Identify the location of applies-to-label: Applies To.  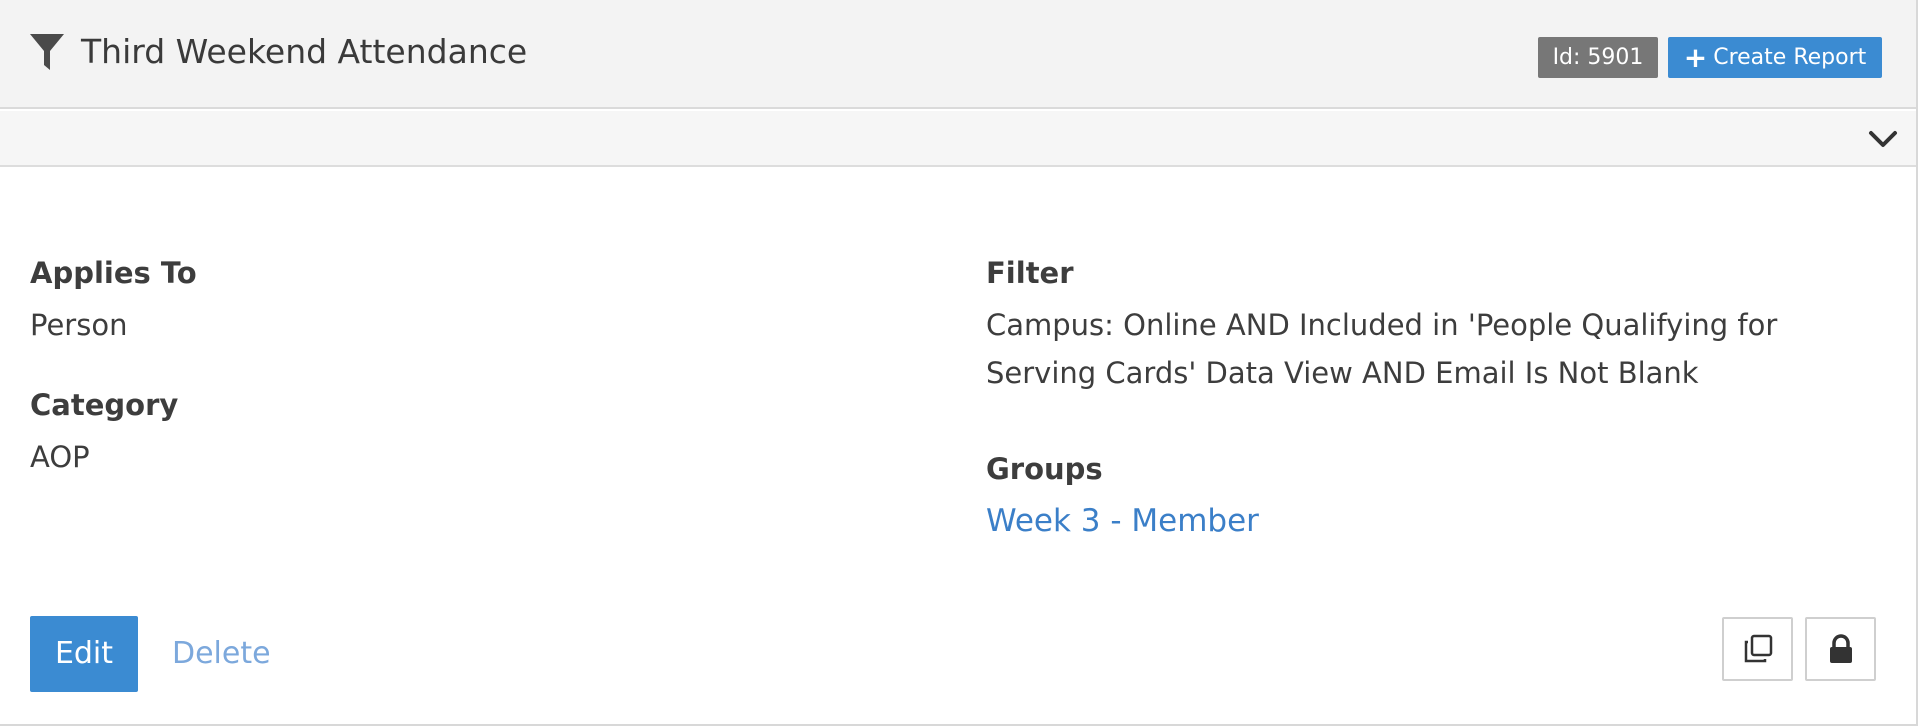
(113, 273).